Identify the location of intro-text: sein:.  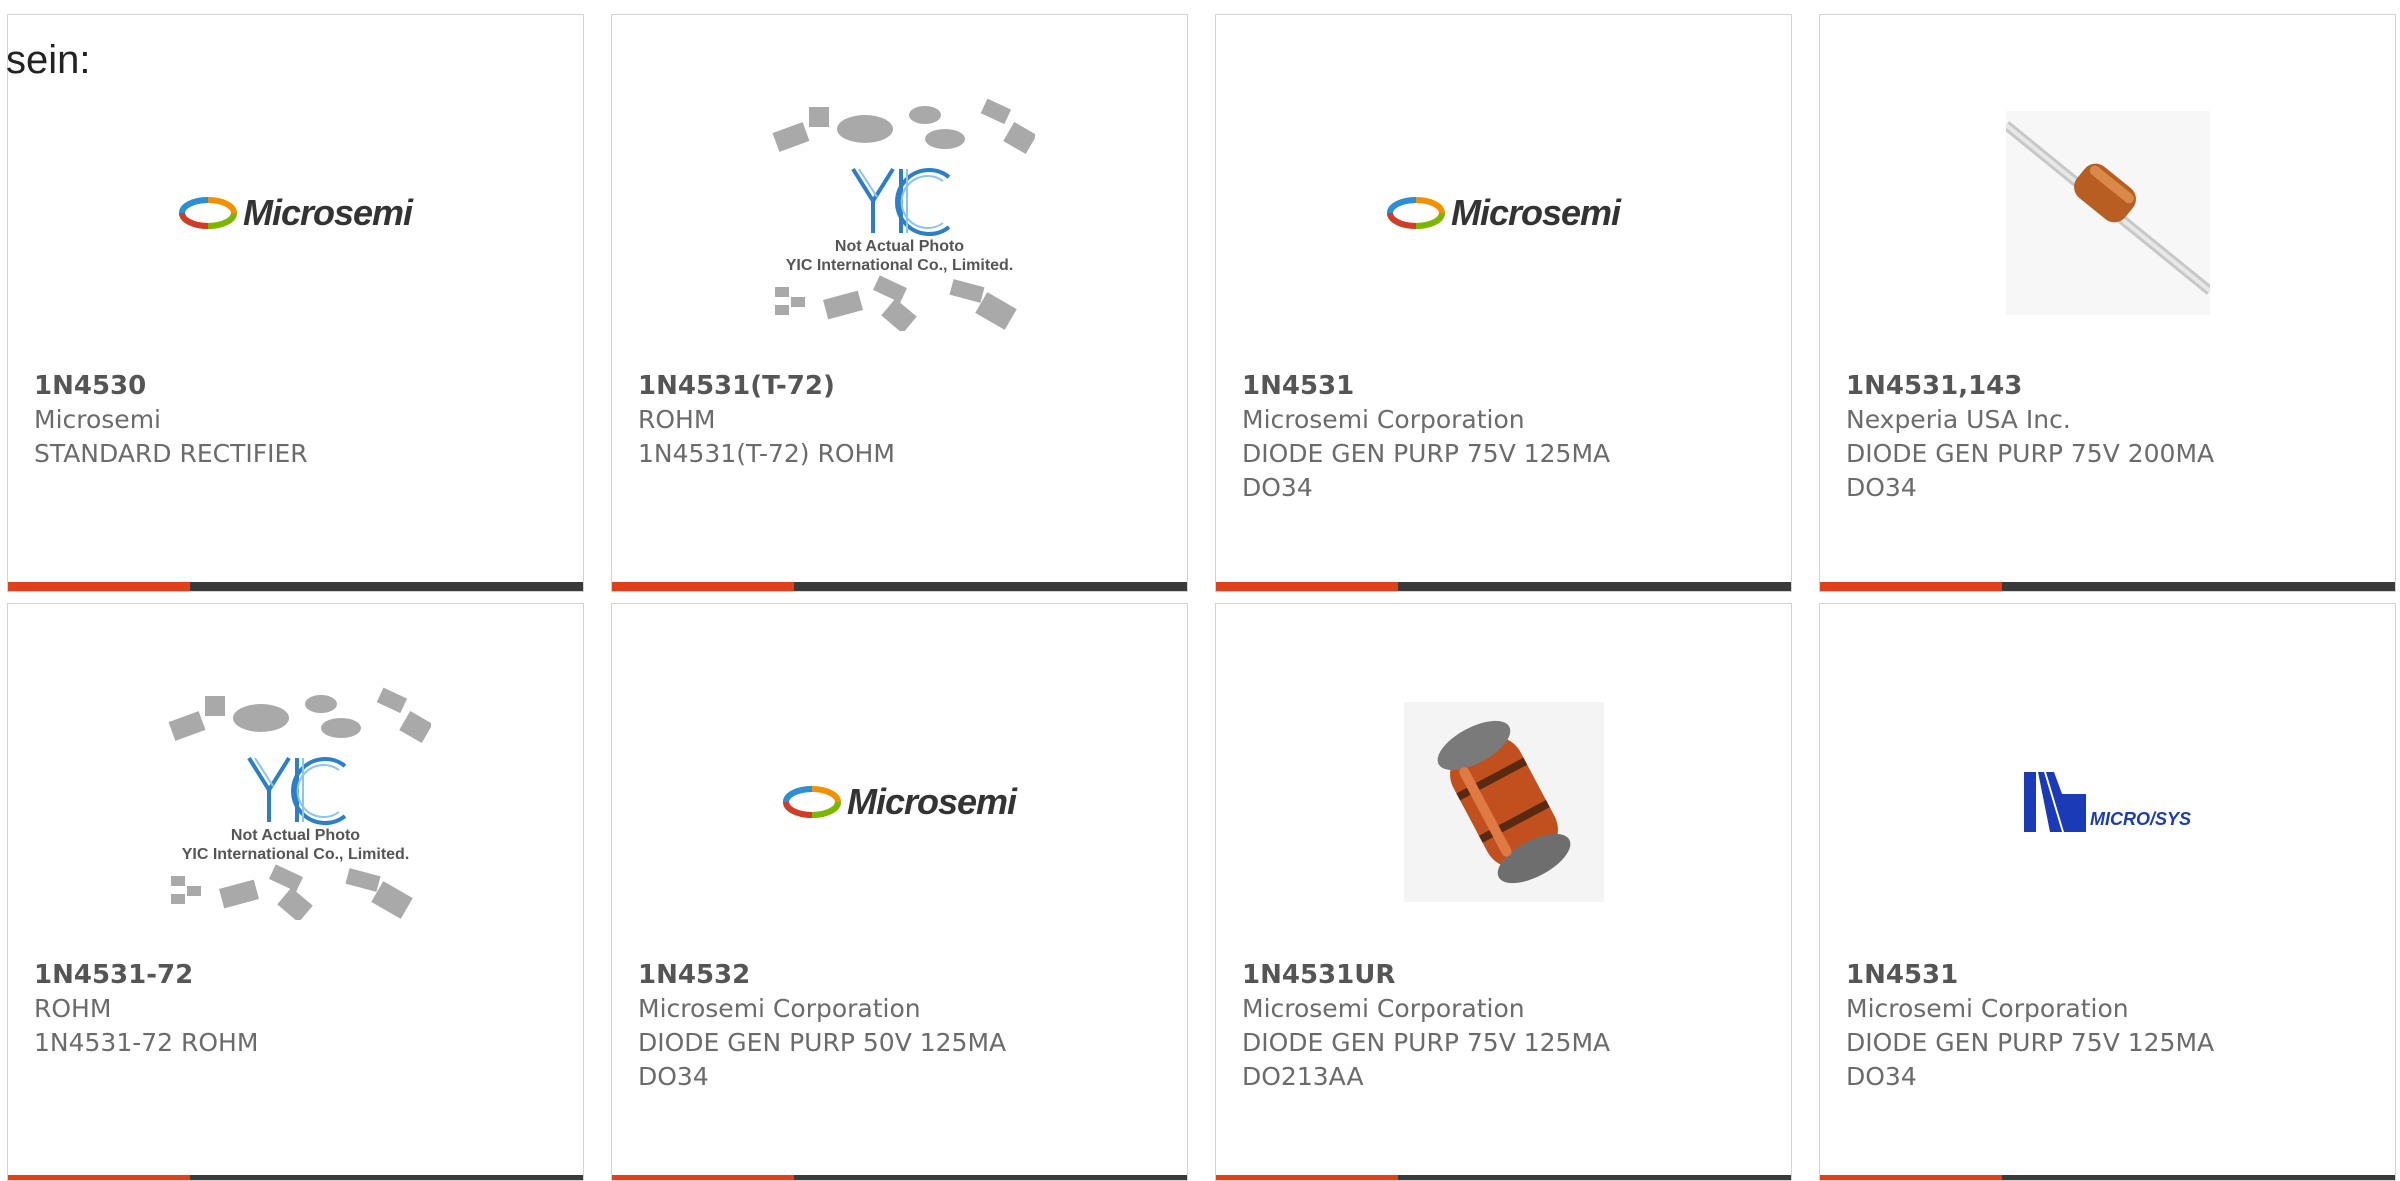
(48, 60).